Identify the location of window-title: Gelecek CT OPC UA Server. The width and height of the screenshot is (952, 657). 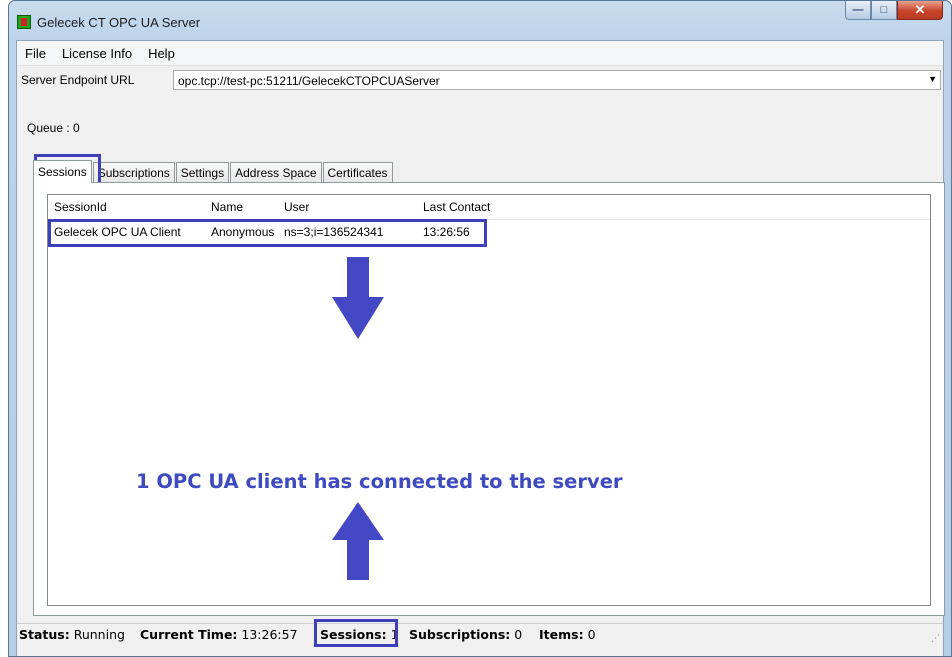
(119, 22).